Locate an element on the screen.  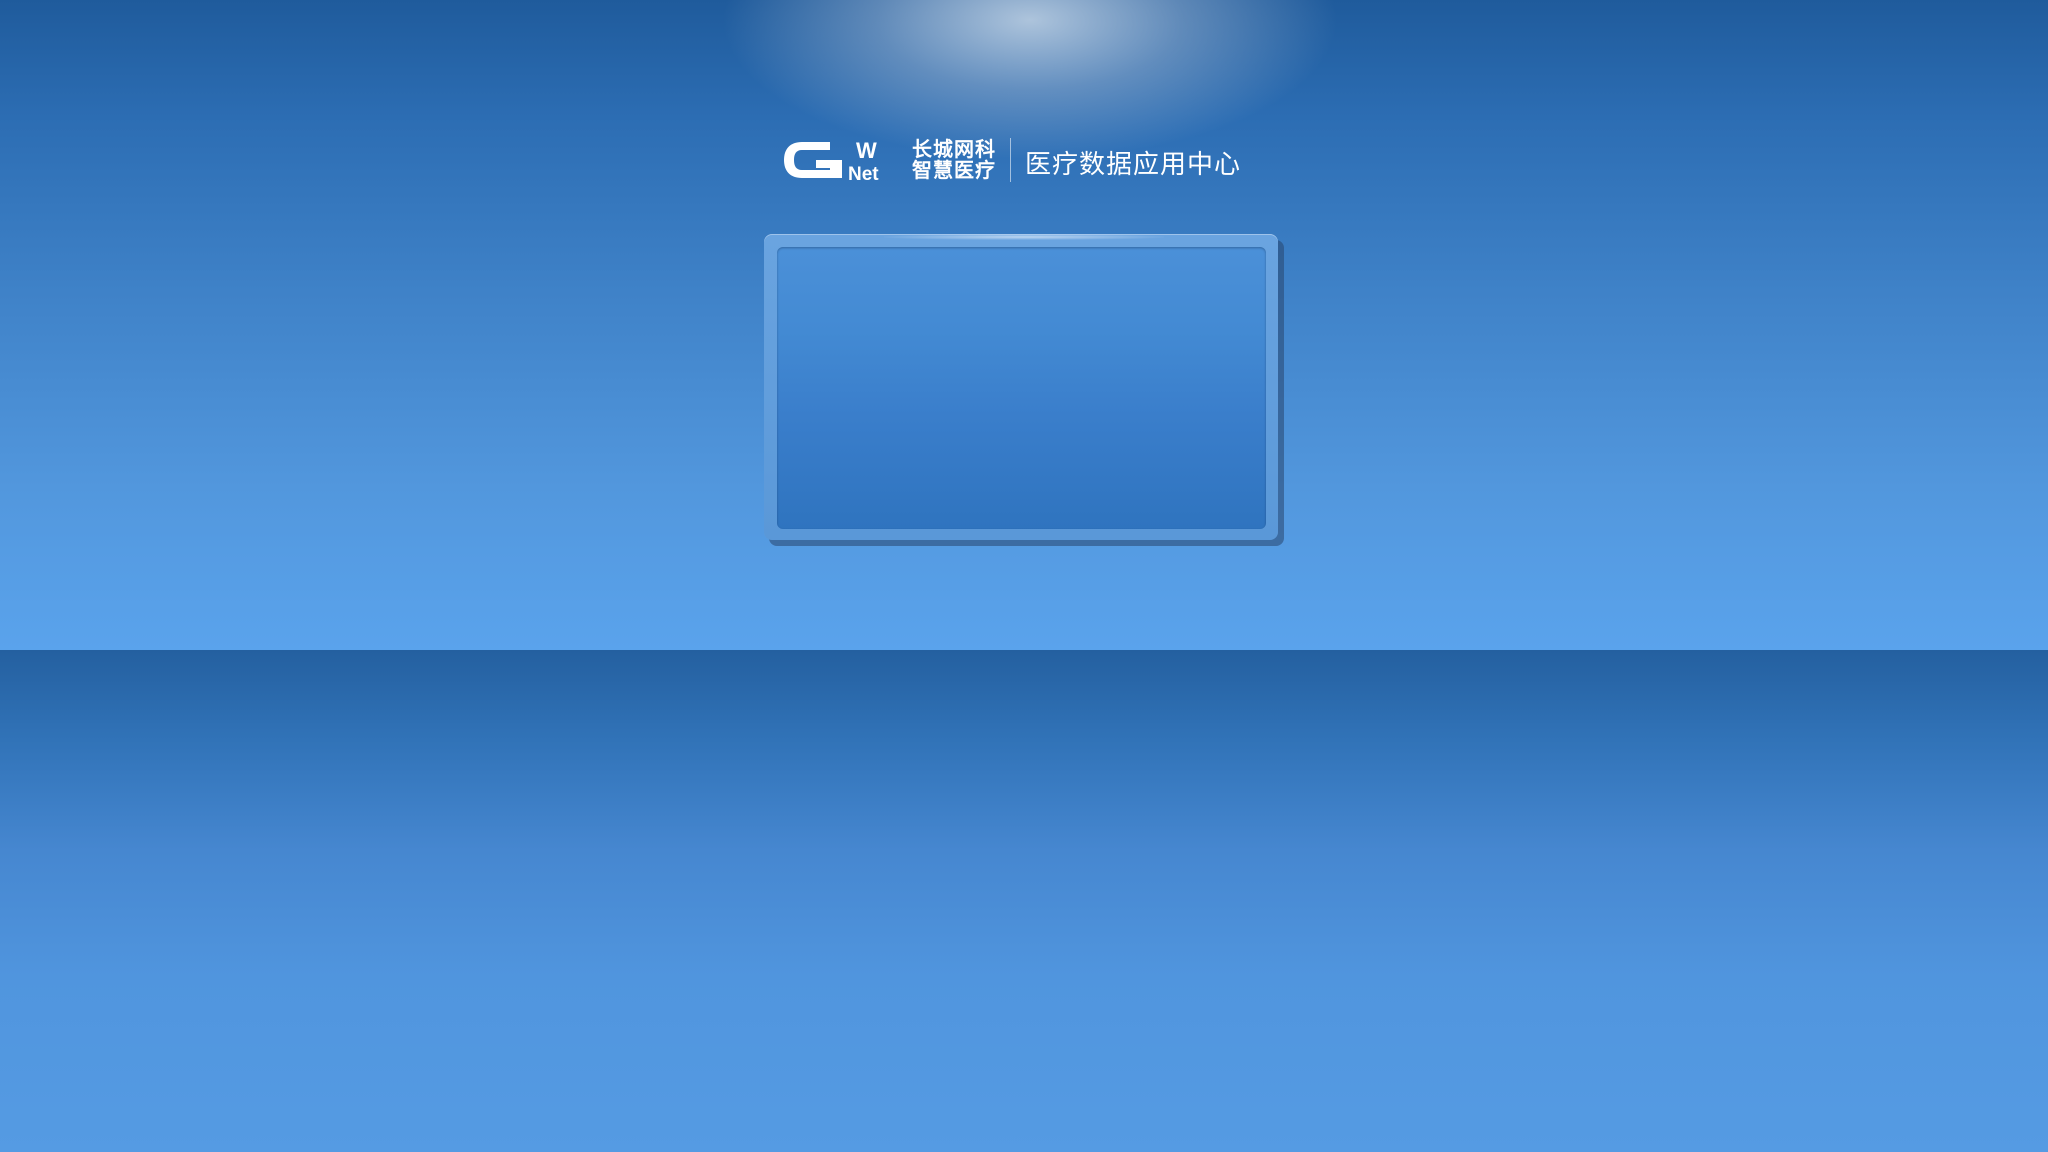
company-line-2: 智慧医疗 is located at coordinates (954, 170).